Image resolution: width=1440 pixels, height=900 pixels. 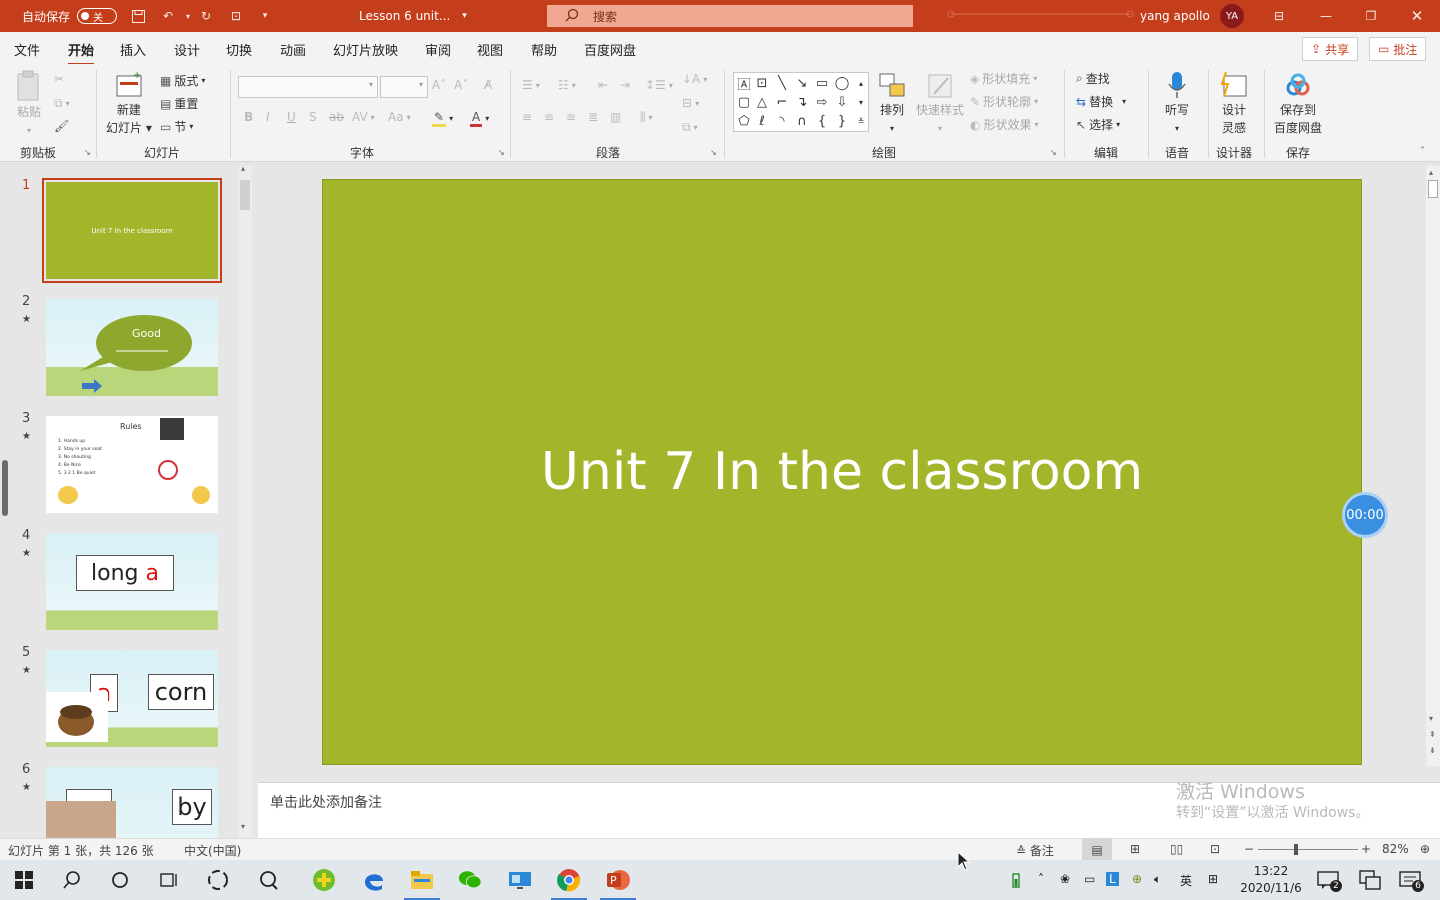 I want to click on next-slide-icon: ⇟, so click(x=1432, y=750).